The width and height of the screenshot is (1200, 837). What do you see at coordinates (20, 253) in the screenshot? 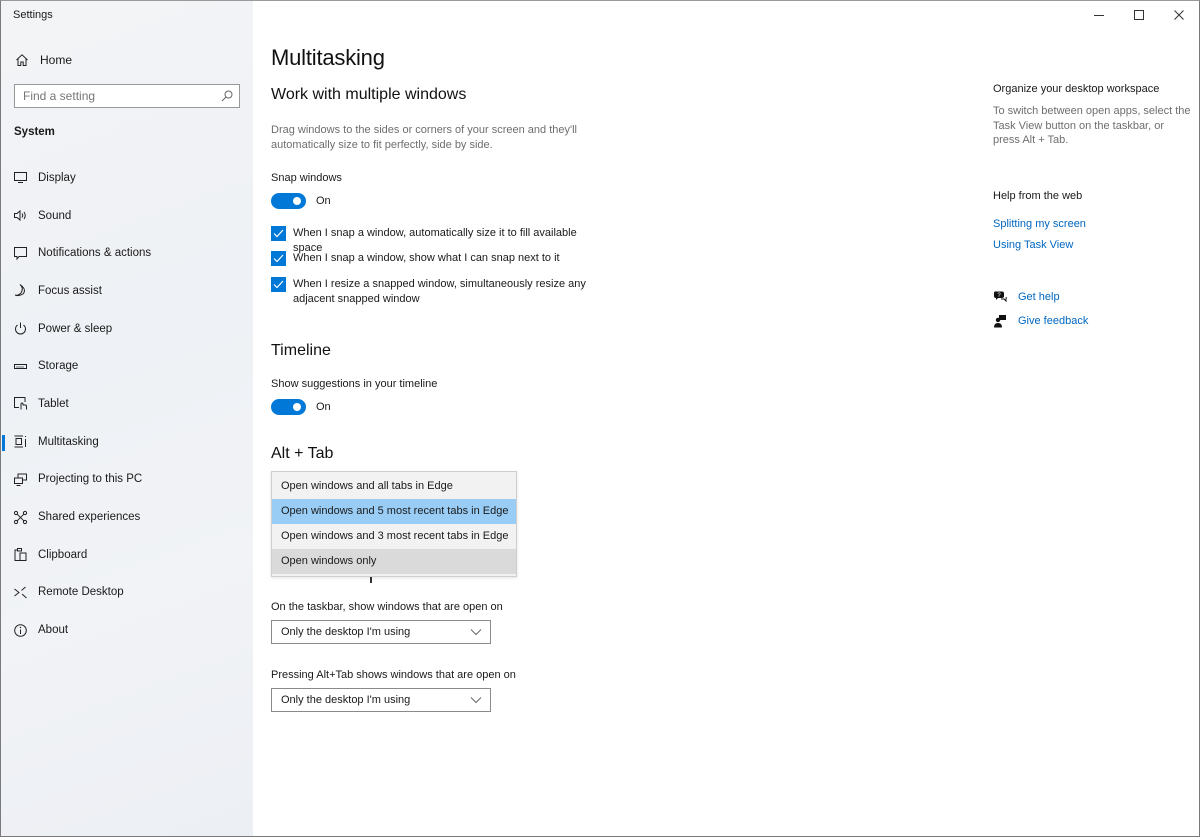
I see `notifications-icon` at bounding box center [20, 253].